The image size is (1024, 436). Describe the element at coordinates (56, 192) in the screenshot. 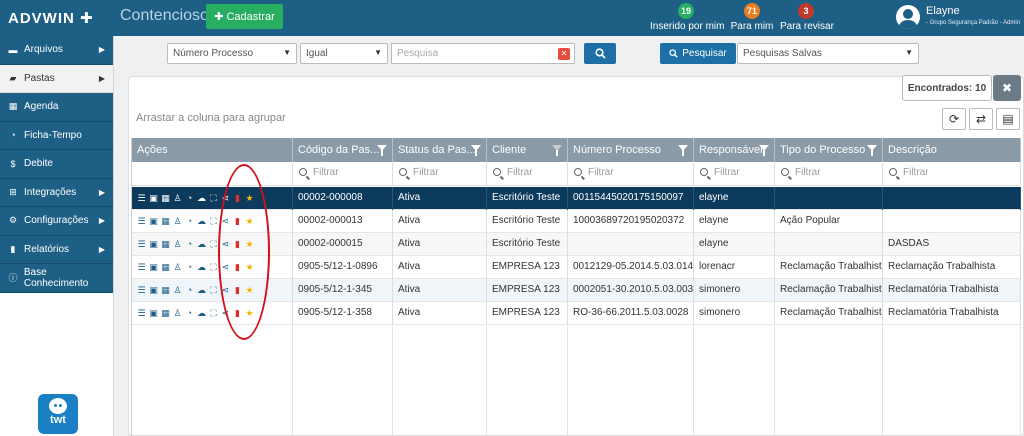

I see `sidebar-item-integracoes: ⊞ Integrações ▶` at that location.